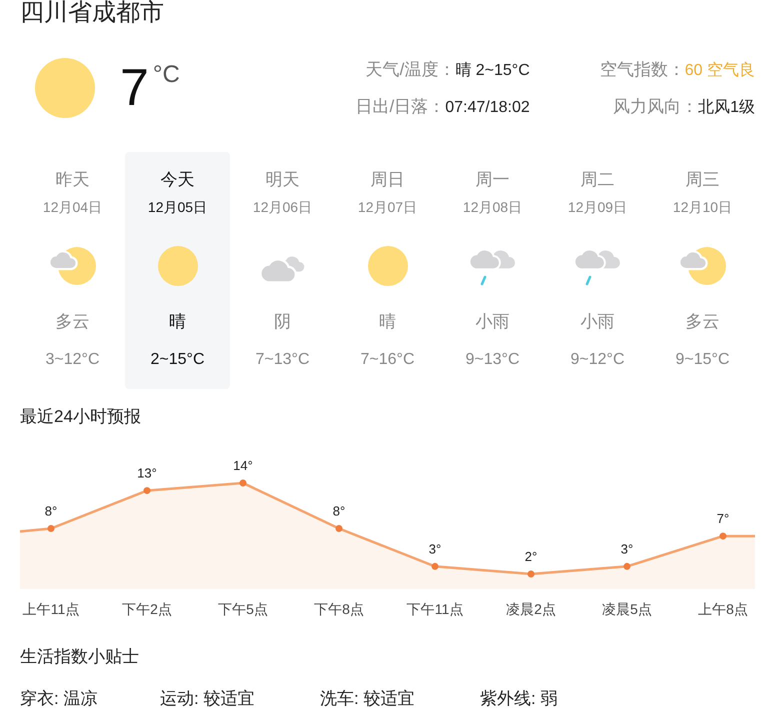 This screenshot has width=774, height=710. I want to click on life-tip: 洗车: 较适宜, so click(367, 699).